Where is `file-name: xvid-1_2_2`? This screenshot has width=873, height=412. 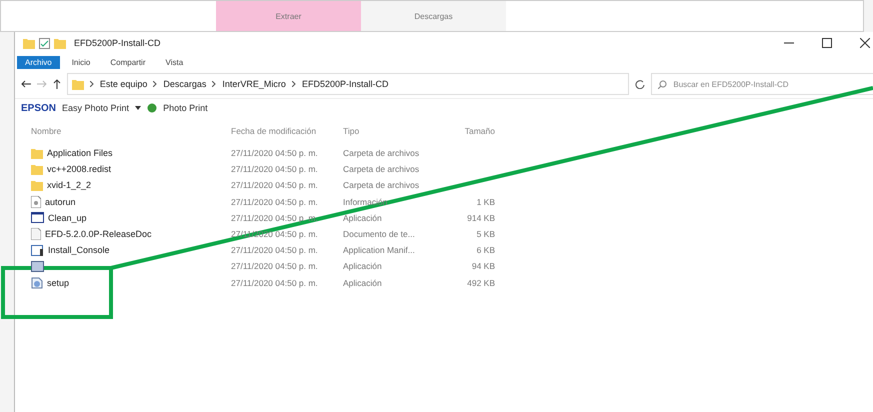 file-name: xvid-1_2_2 is located at coordinates (69, 185).